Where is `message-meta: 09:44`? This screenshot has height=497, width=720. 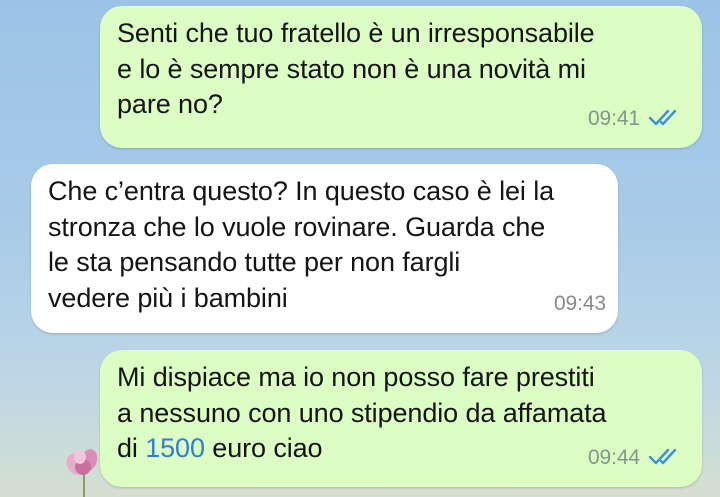
message-meta: 09:44 is located at coordinates (635, 458).